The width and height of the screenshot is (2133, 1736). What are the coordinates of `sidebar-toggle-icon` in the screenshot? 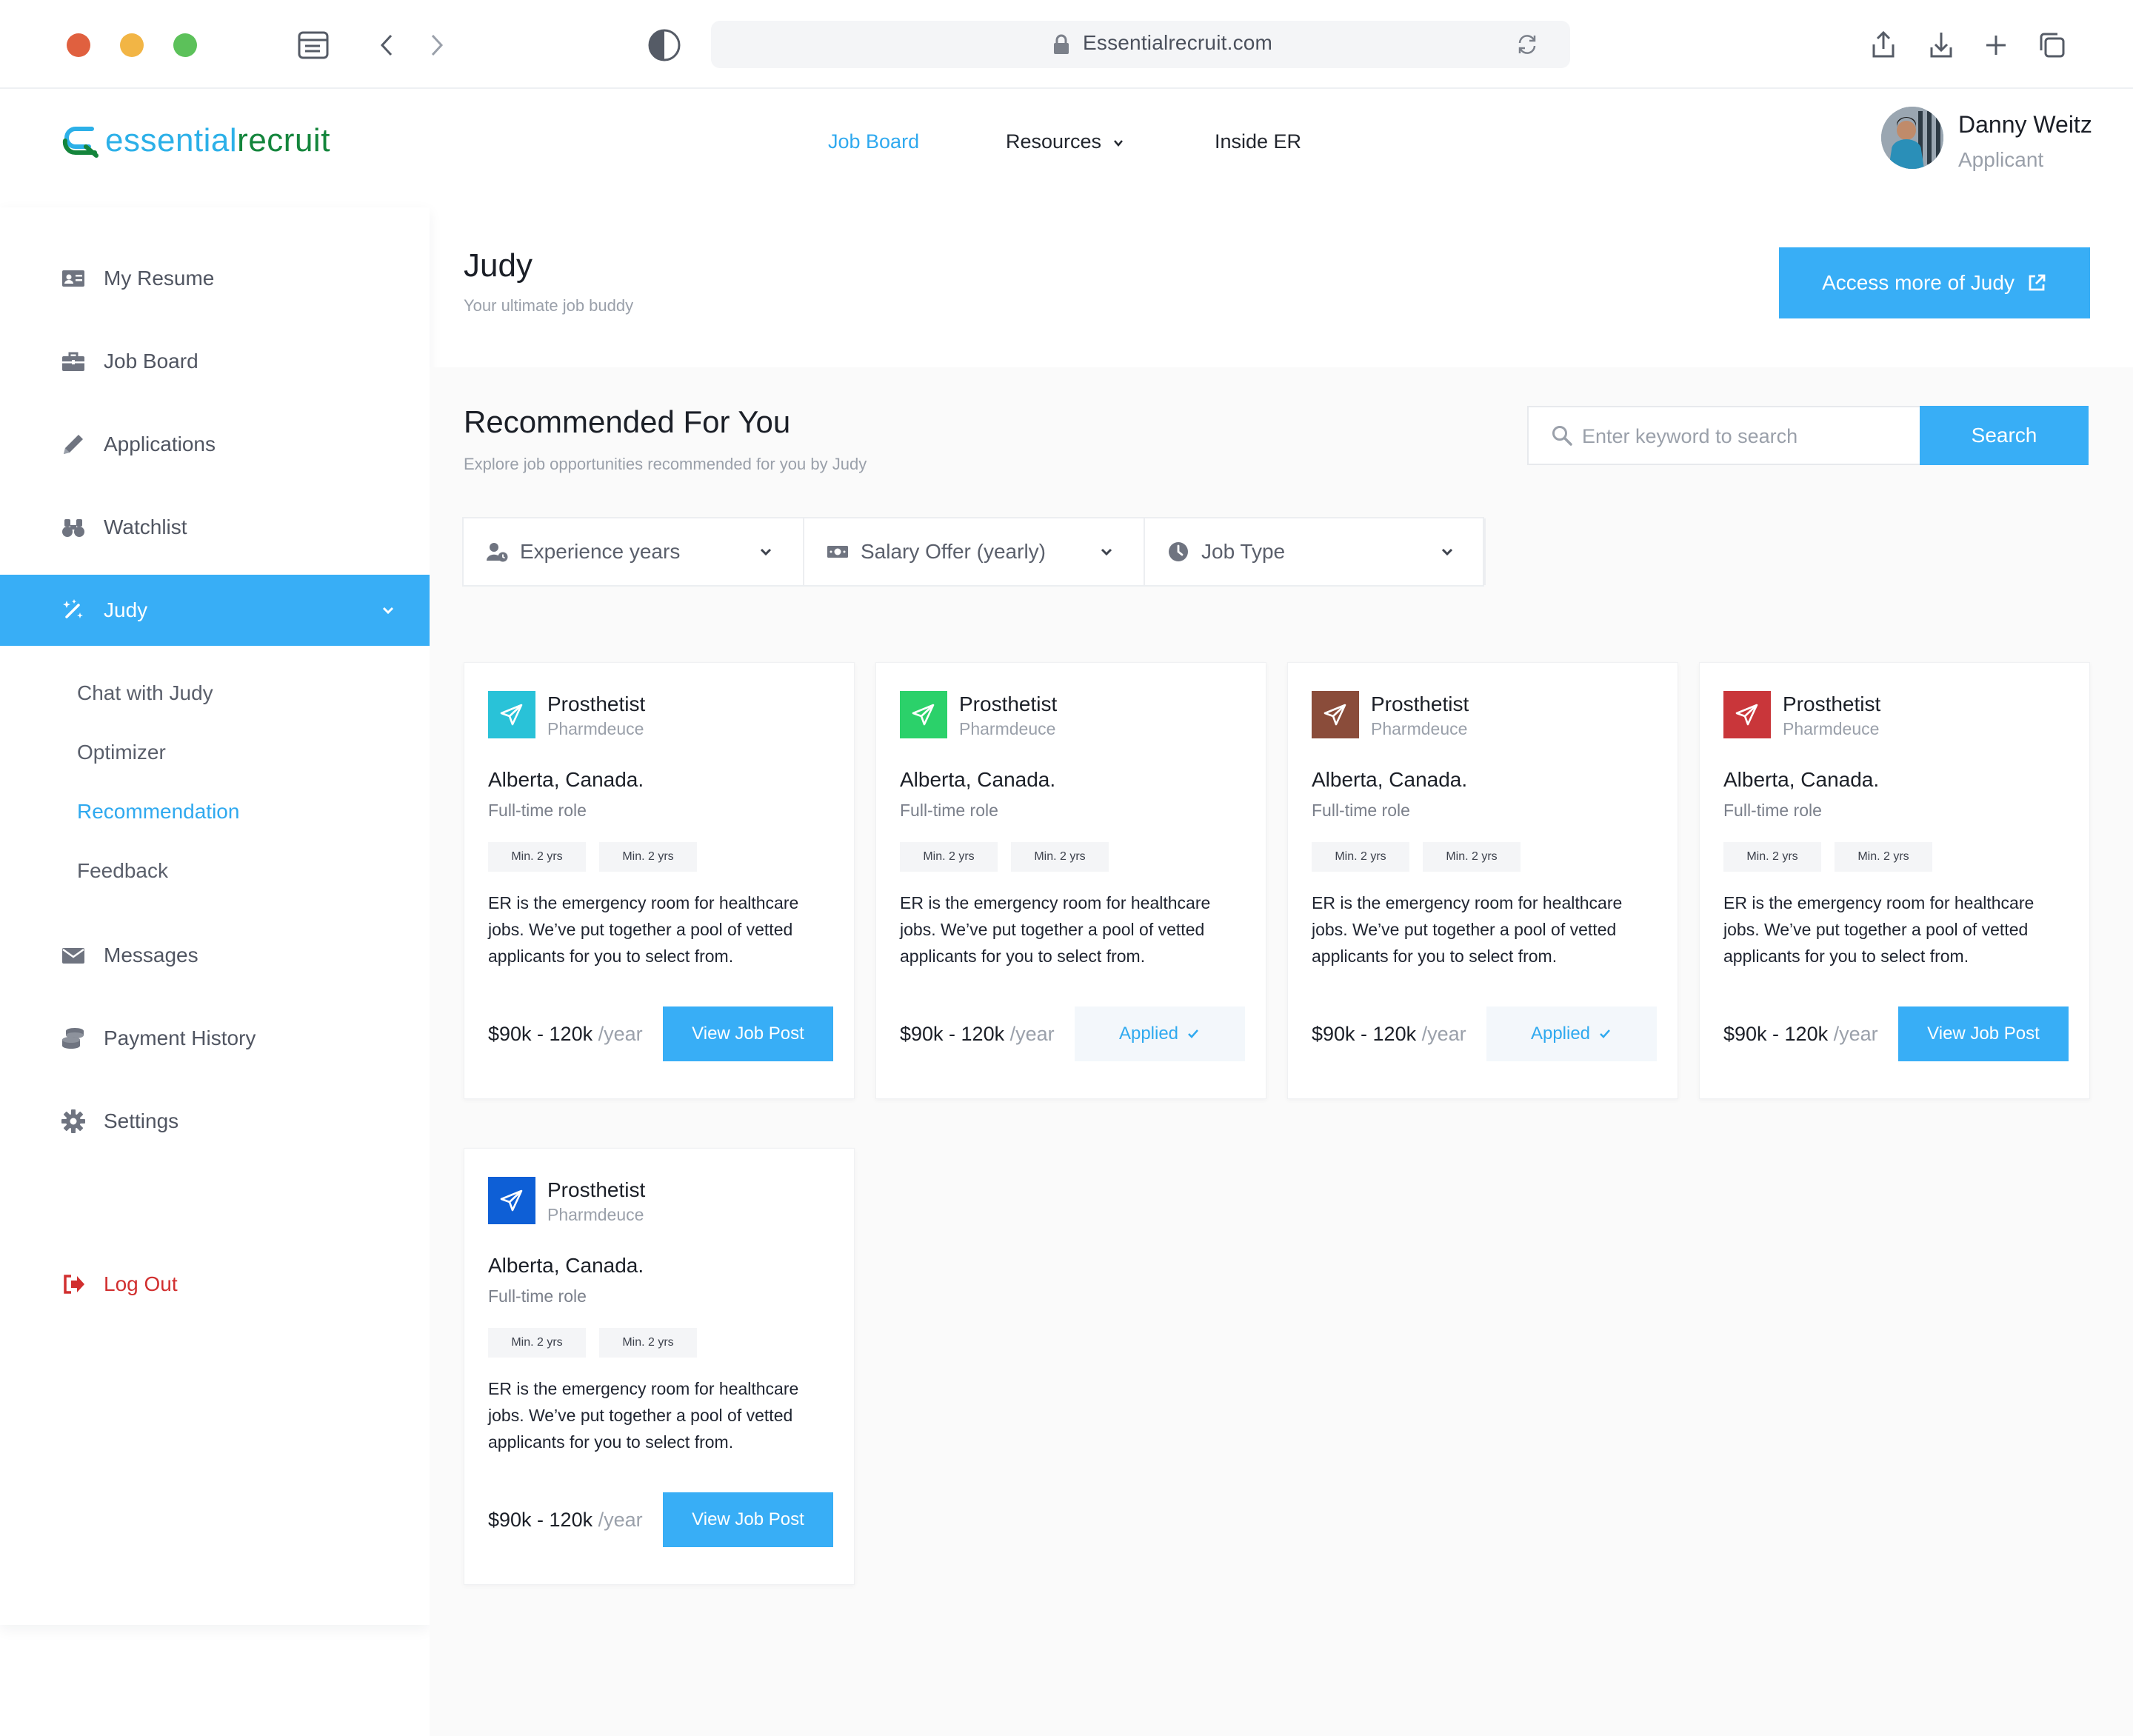 It's located at (313, 45).